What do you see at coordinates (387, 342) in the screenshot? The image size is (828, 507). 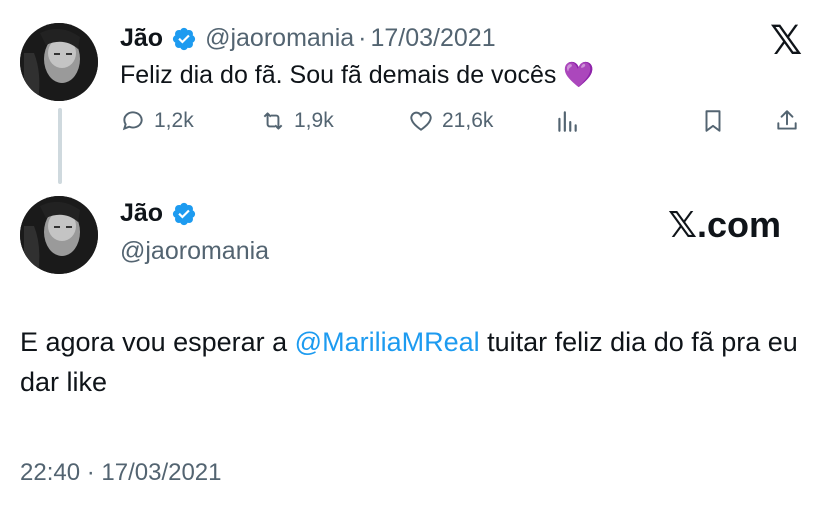 I see `mention-link: @MariliaMReal` at bounding box center [387, 342].